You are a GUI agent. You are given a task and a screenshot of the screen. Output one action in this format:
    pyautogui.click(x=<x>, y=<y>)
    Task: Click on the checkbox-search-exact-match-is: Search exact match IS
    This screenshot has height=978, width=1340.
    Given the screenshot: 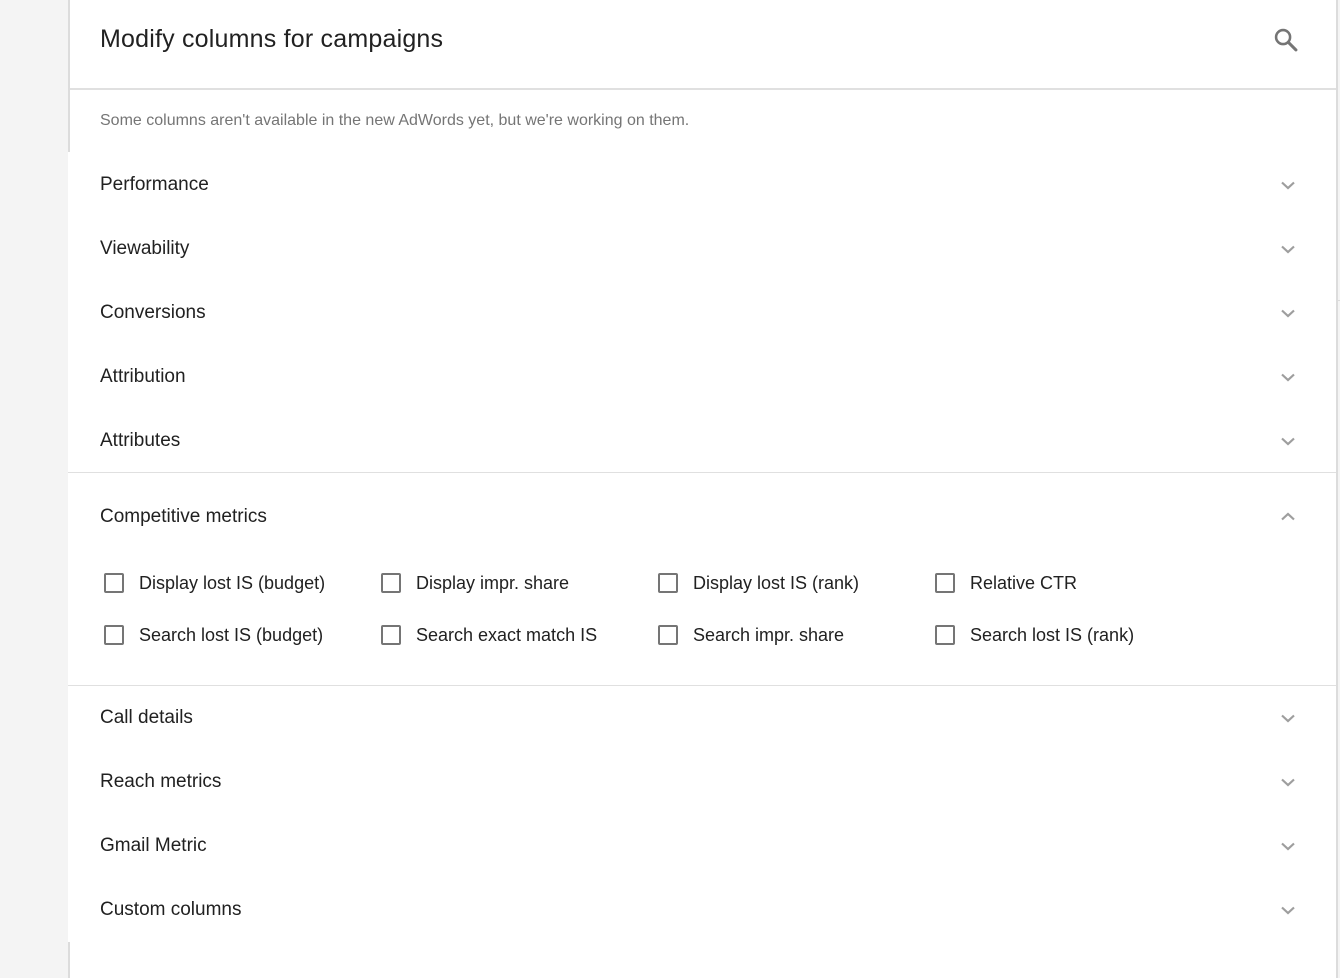 What is the action you would take?
    pyautogui.click(x=487, y=635)
    